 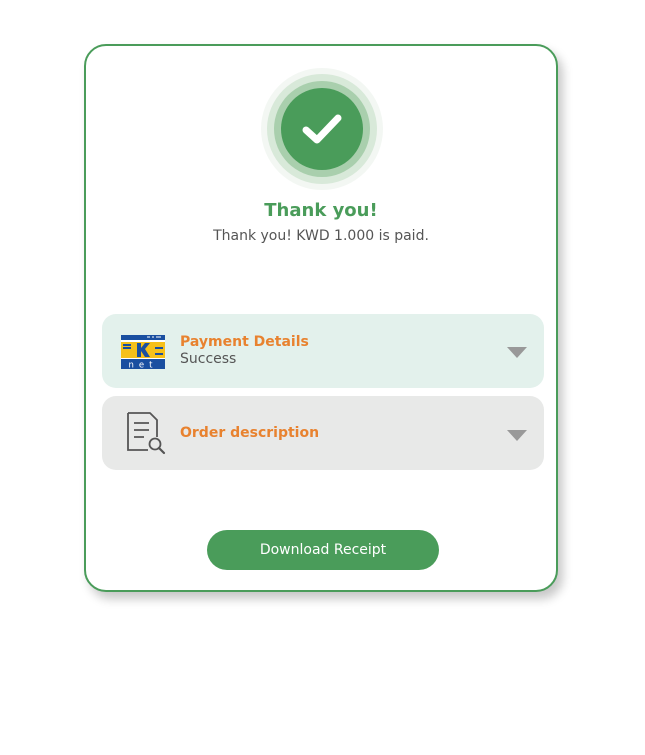 What do you see at coordinates (250, 433) in the screenshot?
I see `order-description-label: Order description` at bounding box center [250, 433].